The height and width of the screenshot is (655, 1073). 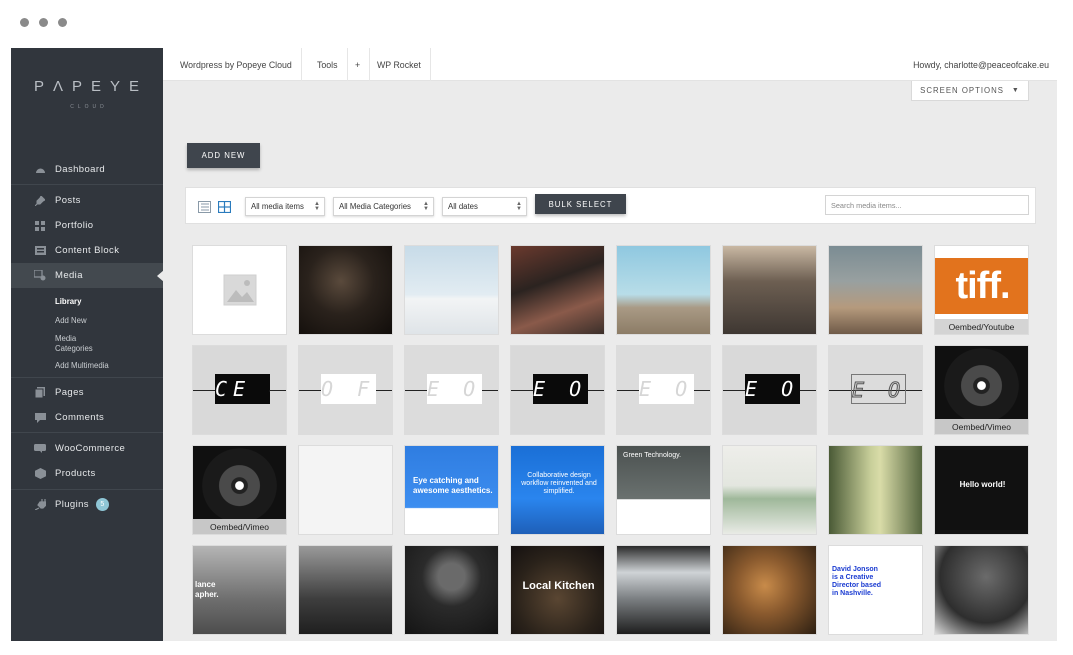 I want to click on topbar-wp-rocket-link: WP Rocket, so click(x=399, y=64).